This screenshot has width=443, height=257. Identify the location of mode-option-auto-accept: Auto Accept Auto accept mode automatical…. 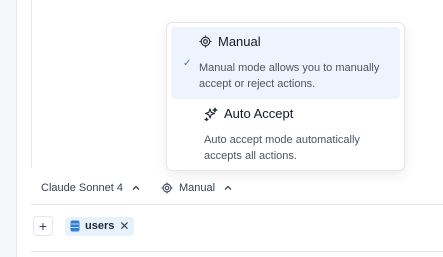
(285, 136).